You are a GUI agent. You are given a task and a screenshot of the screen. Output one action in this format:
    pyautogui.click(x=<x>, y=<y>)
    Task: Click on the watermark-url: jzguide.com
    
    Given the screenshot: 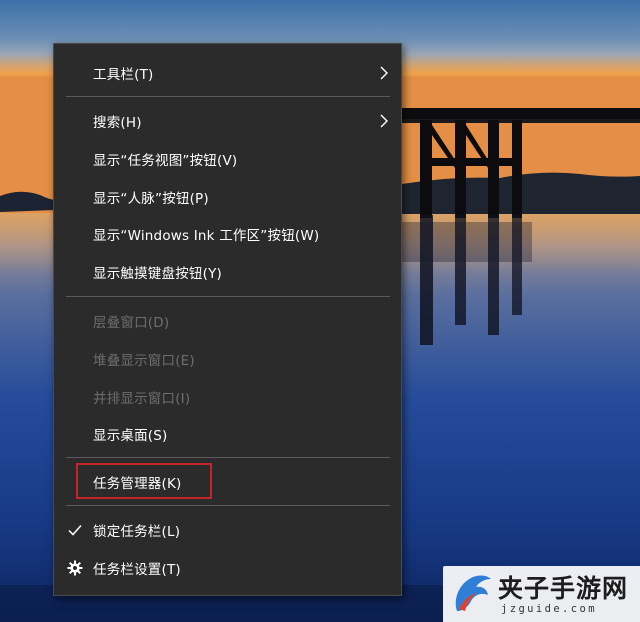 What is the action you would take?
    pyautogui.click(x=549, y=609)
    